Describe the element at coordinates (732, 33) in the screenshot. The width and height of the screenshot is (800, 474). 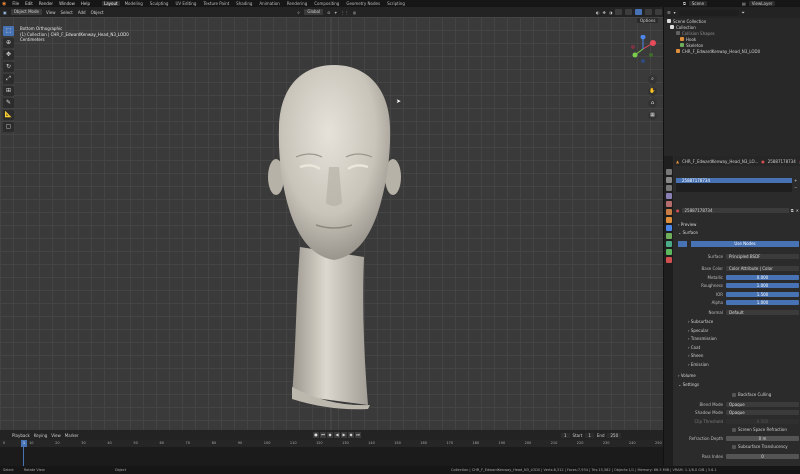
I see `outliner-item: Collision Shapes` at that location.